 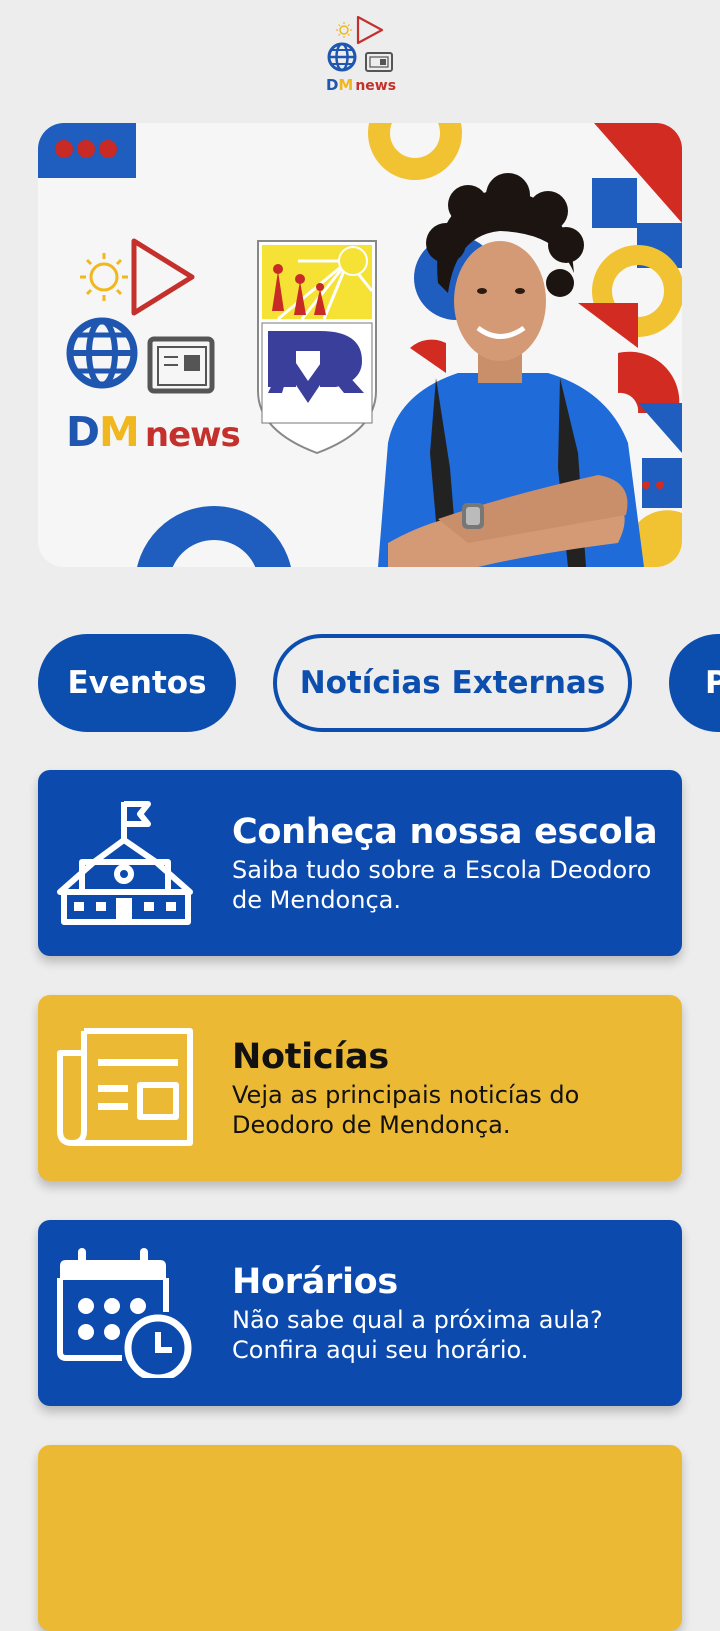 I want to click on tab-eventos: Eventos, so click(x=137, y=683).